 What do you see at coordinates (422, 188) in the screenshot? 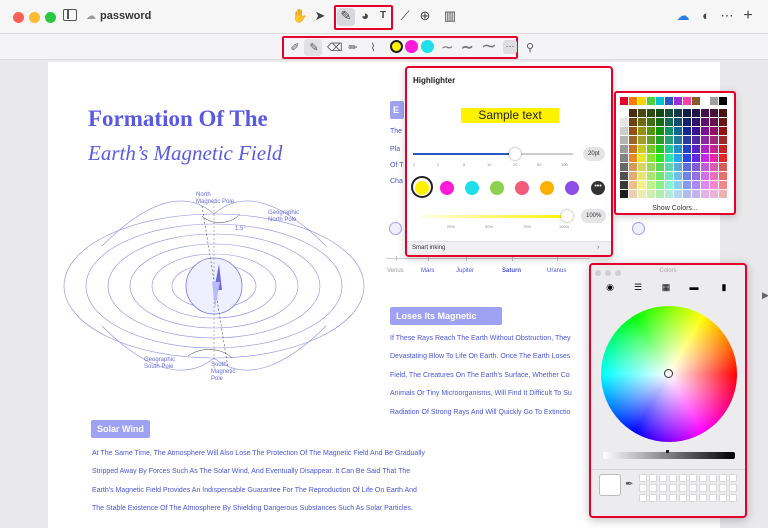
I see `color-yellow` at bounding box center [422, 188].